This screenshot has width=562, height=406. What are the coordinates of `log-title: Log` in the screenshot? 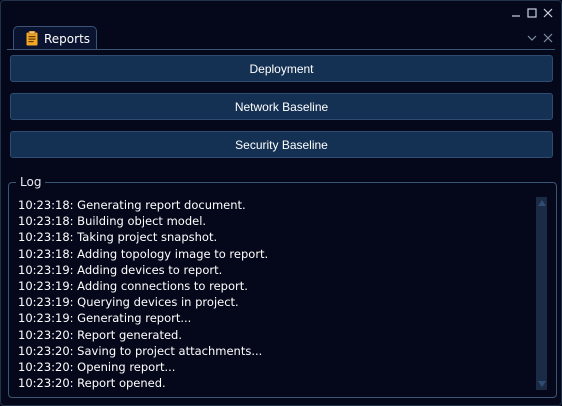 It's located at (31, 182).